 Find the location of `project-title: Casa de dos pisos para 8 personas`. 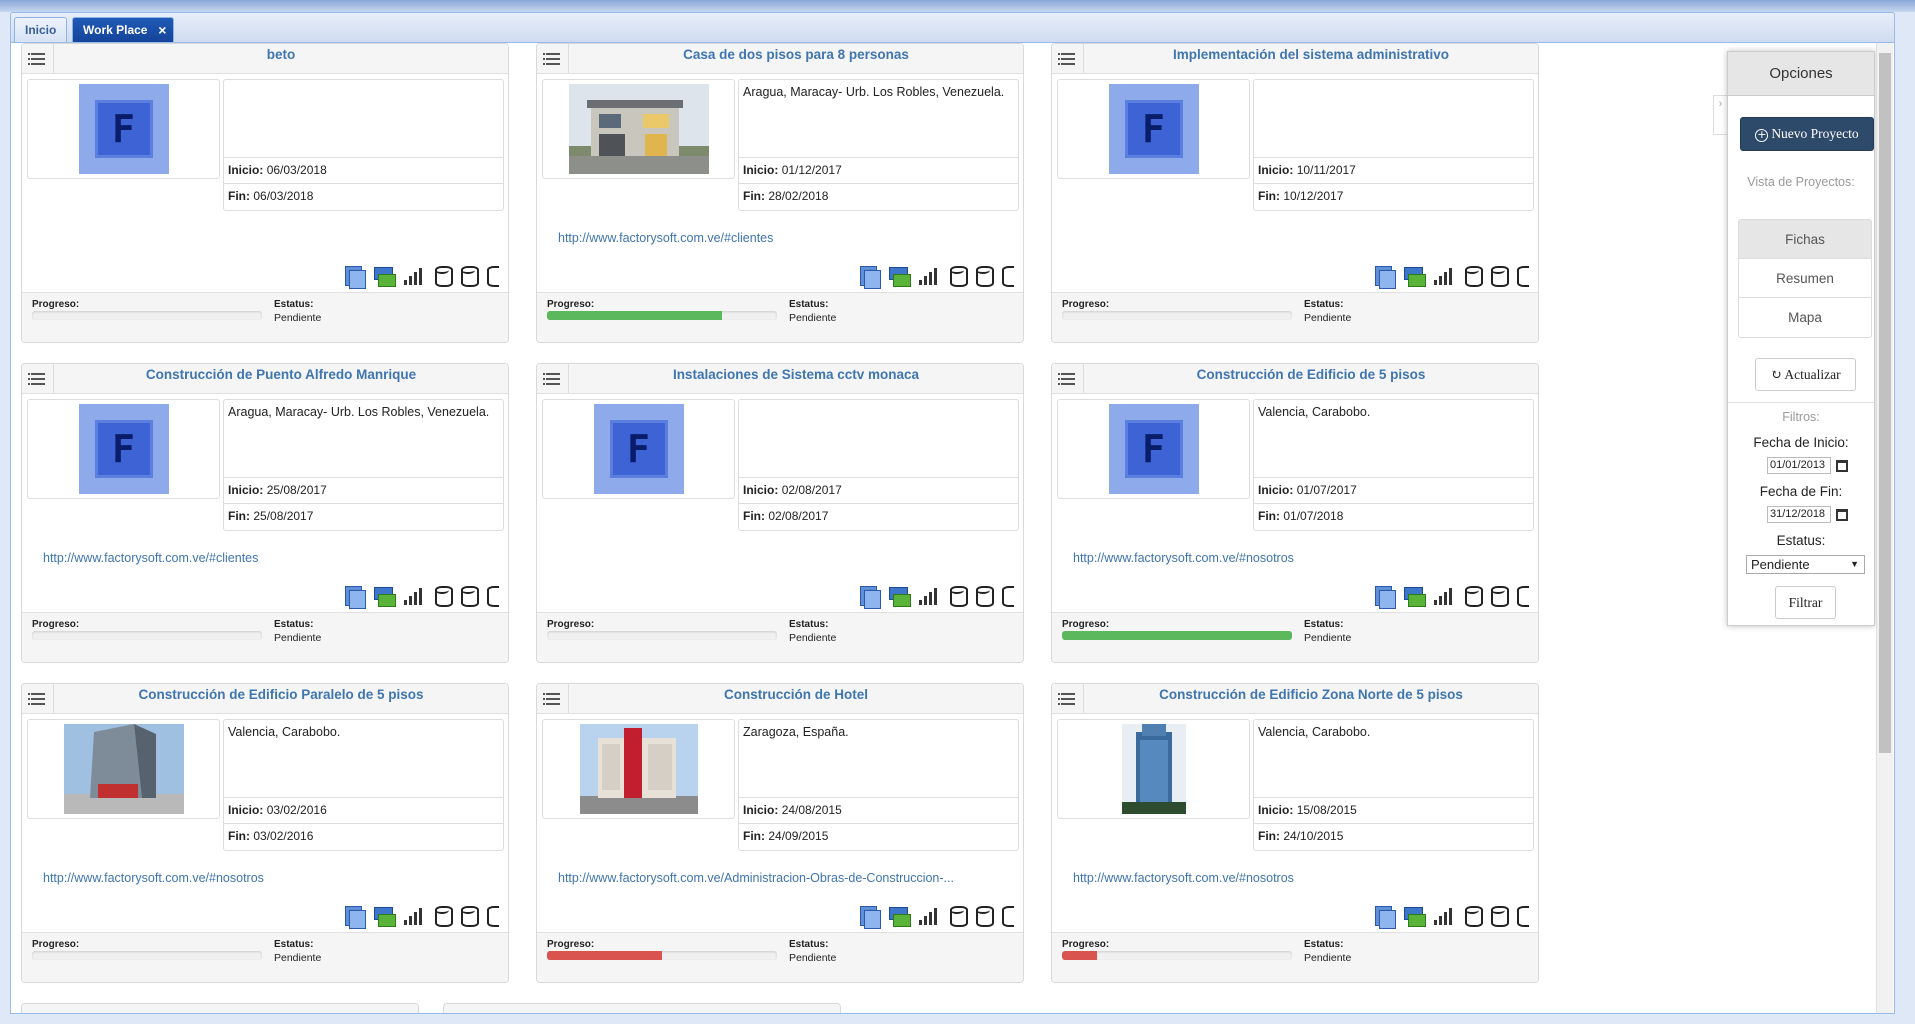

project-title: Casa de dos pisos para 8 personas is located at coordinates (796, 55).